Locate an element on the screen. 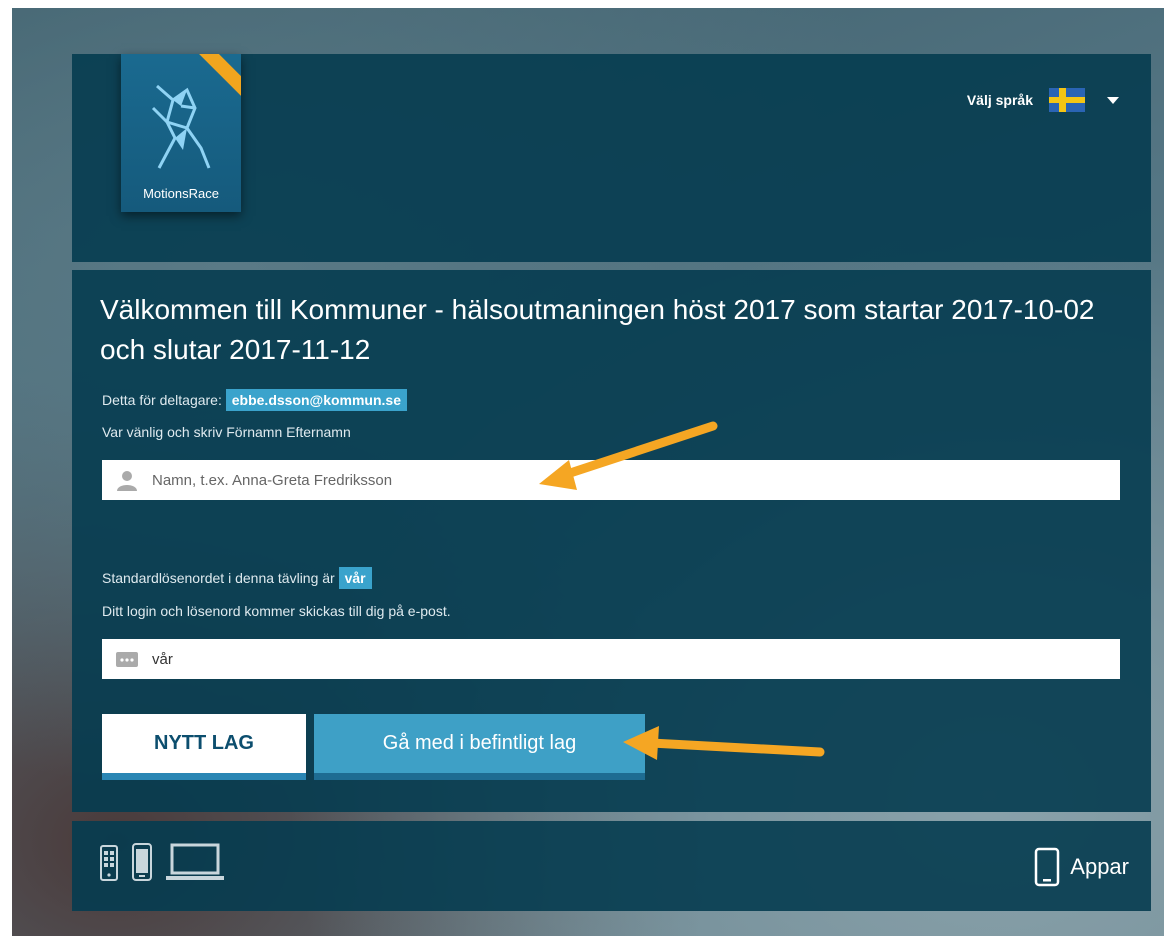 The width and height of the screenshot is (1164, 936). mobile-phone-icon is located at coordinates (1047, 867).